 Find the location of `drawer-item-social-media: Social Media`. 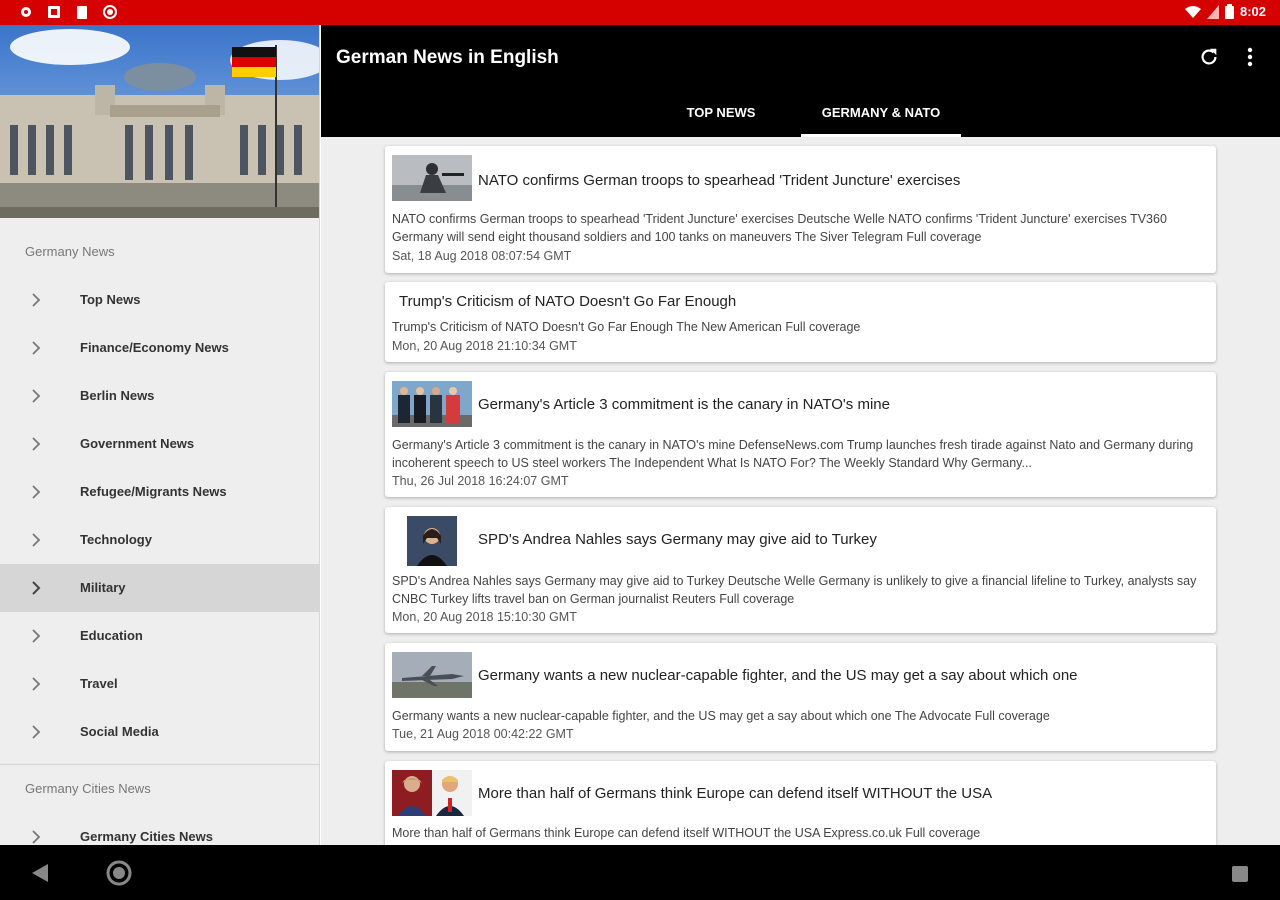

drawer-item-social-media: Social Media is located at coordinates (159, 732).